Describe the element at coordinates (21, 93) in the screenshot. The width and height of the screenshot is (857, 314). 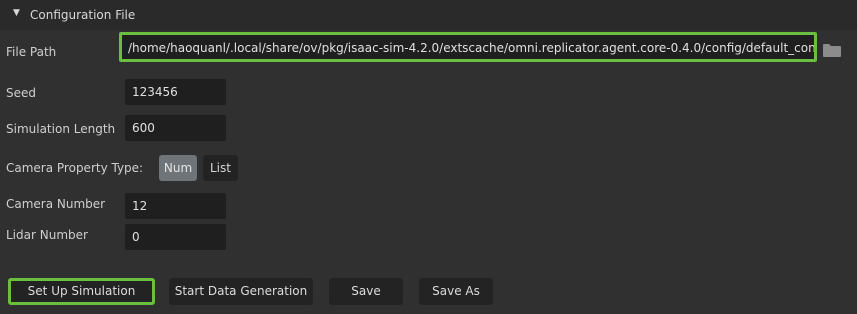
I see `seed-label: Seed` at that location.